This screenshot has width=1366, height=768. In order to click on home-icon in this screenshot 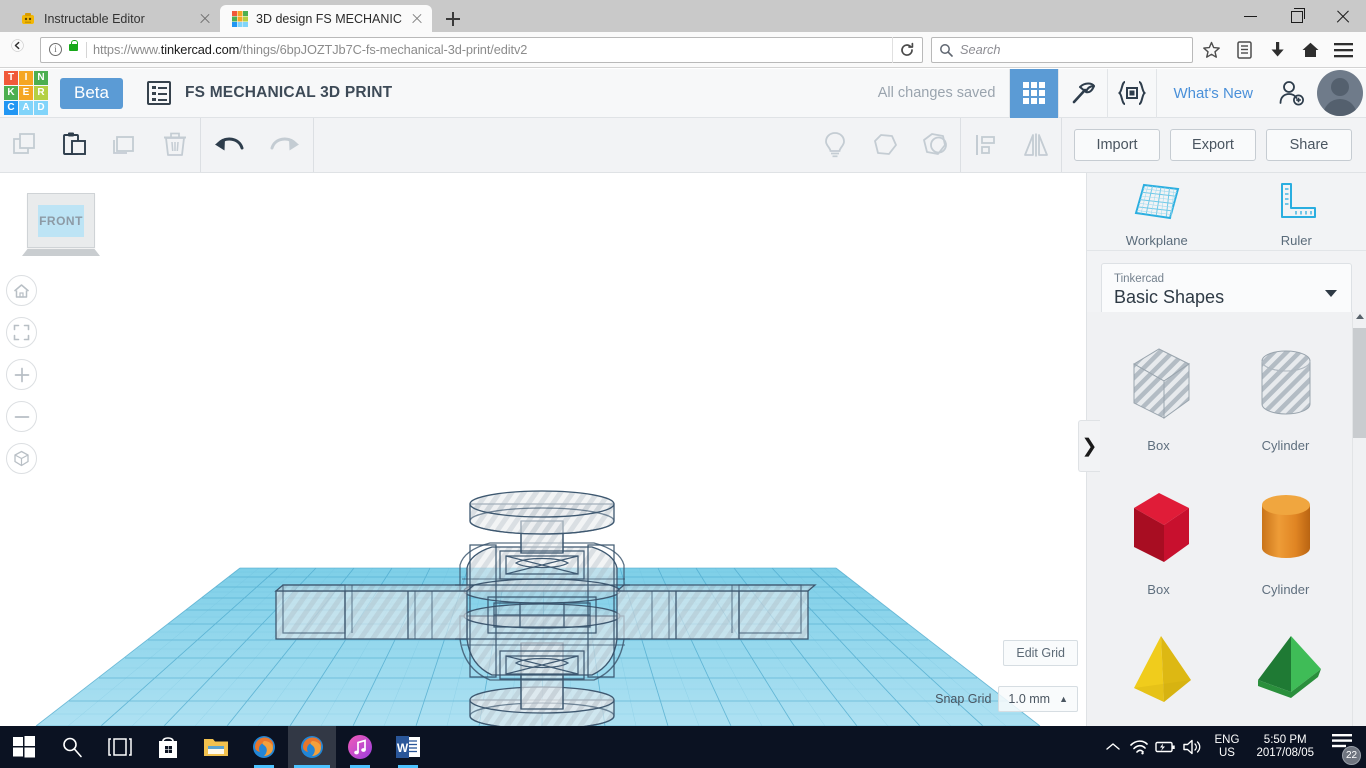, I will do `click(1310, 50)`.